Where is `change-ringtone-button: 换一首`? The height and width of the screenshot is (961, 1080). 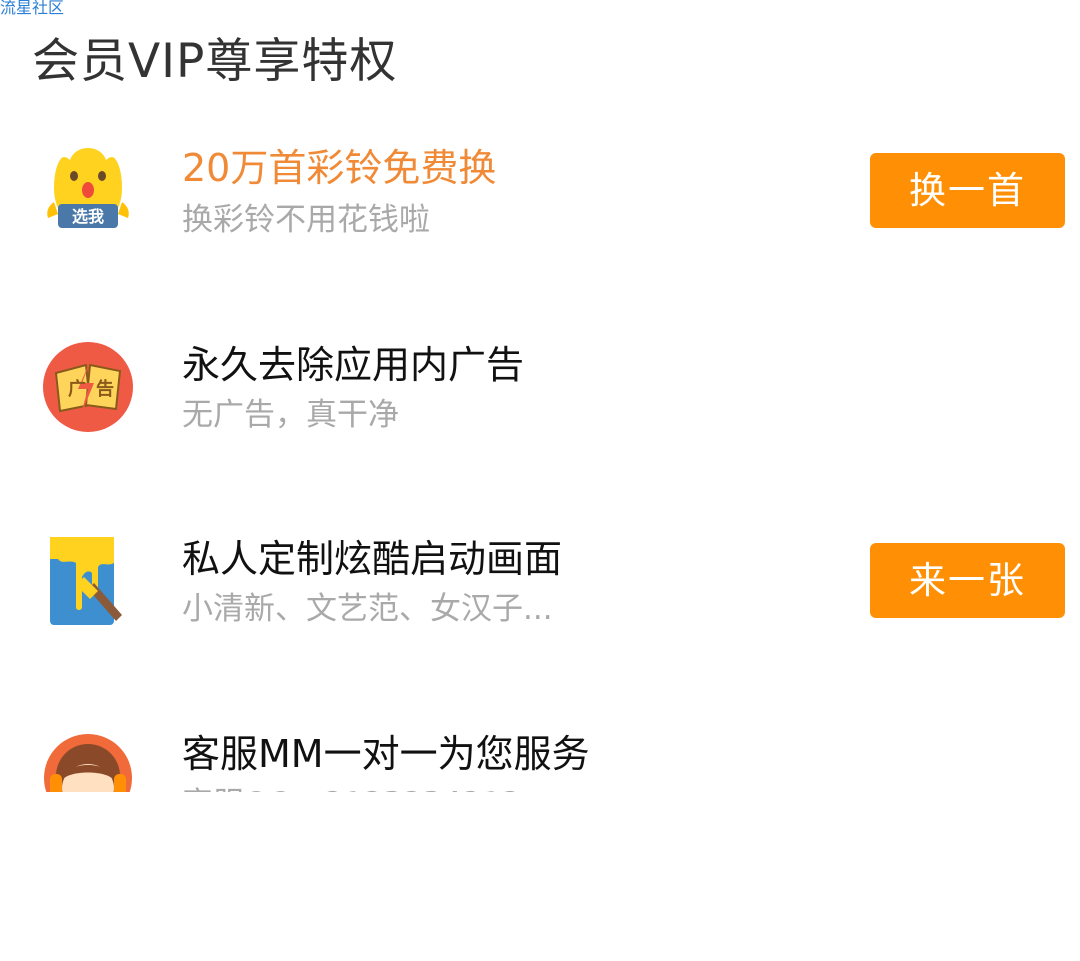 change-ringtone-button: 换一首 is located at coordinates (967, 190).